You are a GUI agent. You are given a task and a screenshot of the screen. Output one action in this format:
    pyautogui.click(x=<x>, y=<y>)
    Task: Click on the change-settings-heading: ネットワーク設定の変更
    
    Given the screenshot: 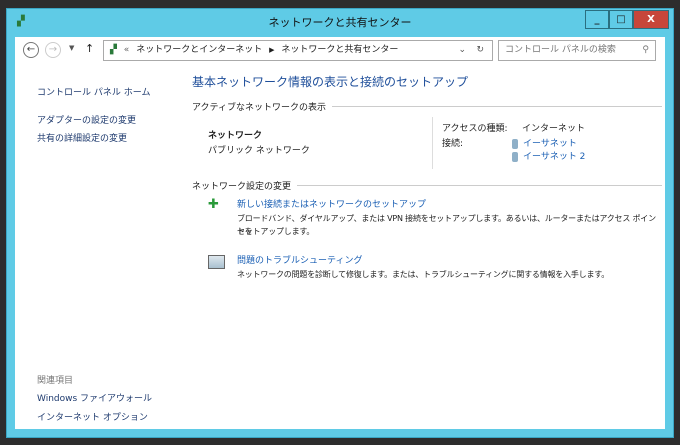 What is the action you would take?
    pyautogui.click(x=427, y=185)
    